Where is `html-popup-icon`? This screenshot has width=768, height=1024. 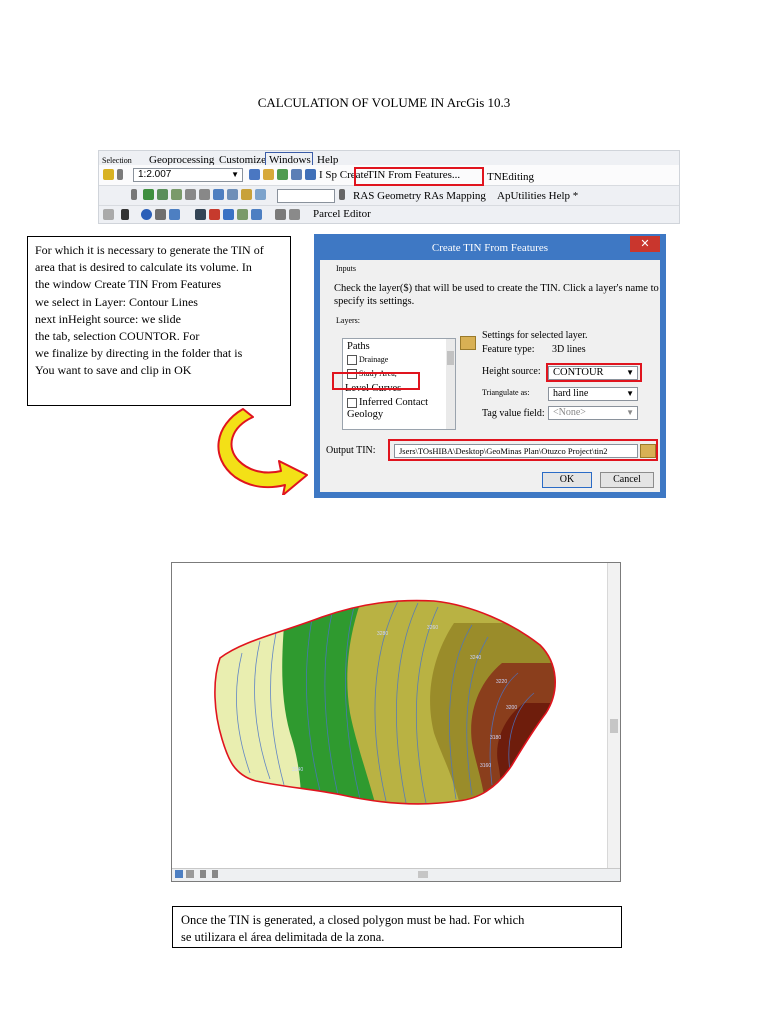
html-popup-icon is located at coordinates (174, 214).